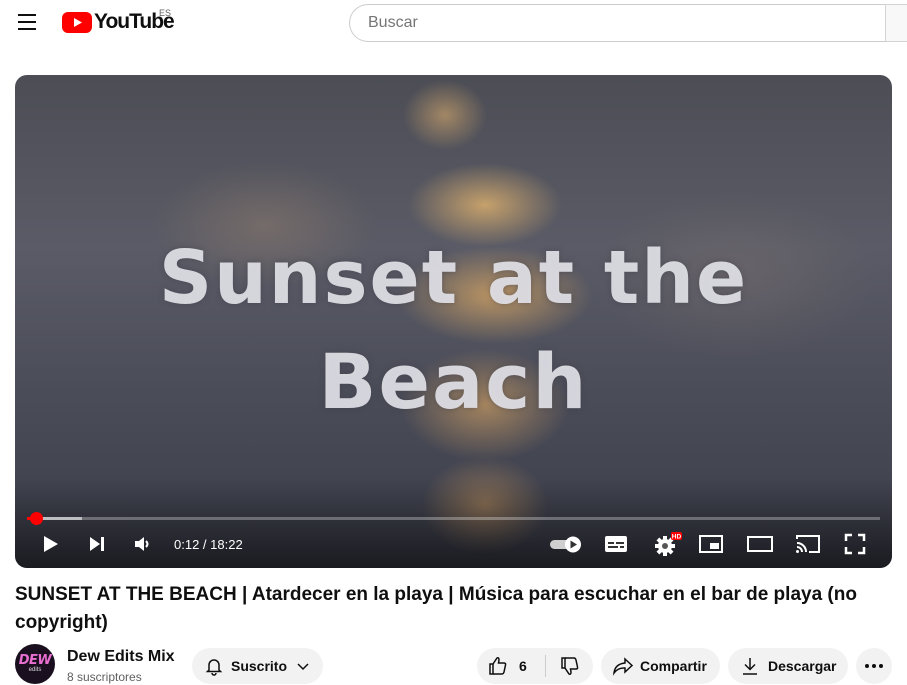 The height and width of the screenshot is (685, 907). I want to click on miniplayer-icon, so click(711, 544).